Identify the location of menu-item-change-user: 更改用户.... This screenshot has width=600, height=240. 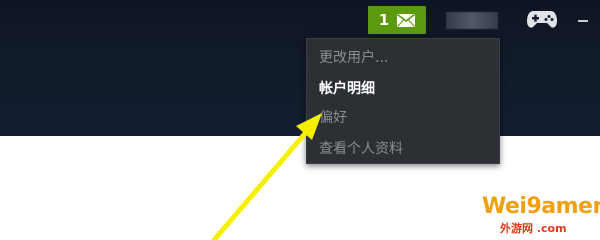
(353, 57).